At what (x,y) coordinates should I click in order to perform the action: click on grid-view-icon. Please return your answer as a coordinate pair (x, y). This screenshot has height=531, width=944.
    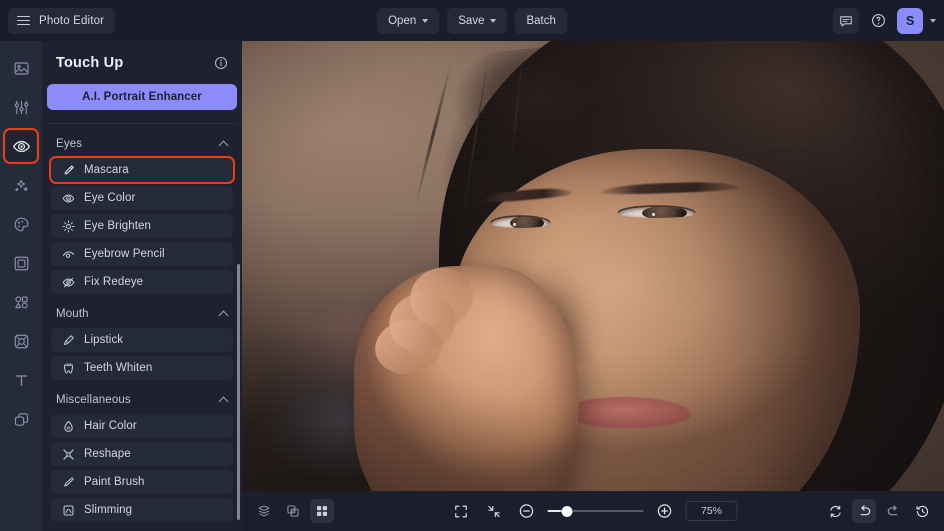
    Looking at the image, I should click on (322, 511).